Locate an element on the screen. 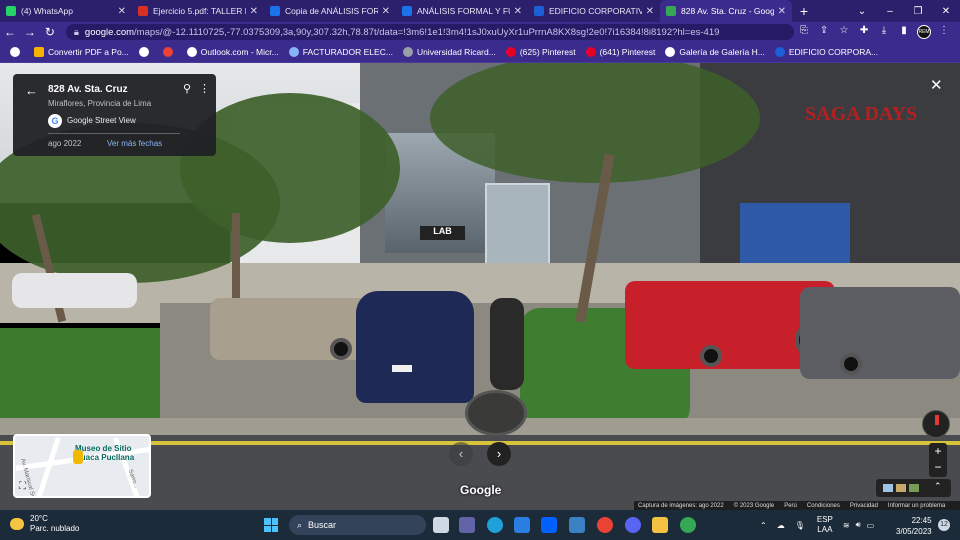 The width and height of the screenshot is (960, 540). microphone-icon: 🎙︎ is located at coordinates (800, 525).